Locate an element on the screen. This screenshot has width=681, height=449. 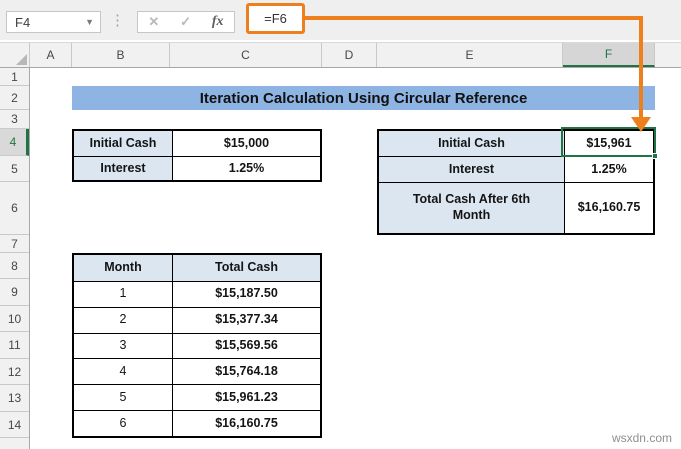
month-5-cell: 5 is located at coordinates (123, 397).